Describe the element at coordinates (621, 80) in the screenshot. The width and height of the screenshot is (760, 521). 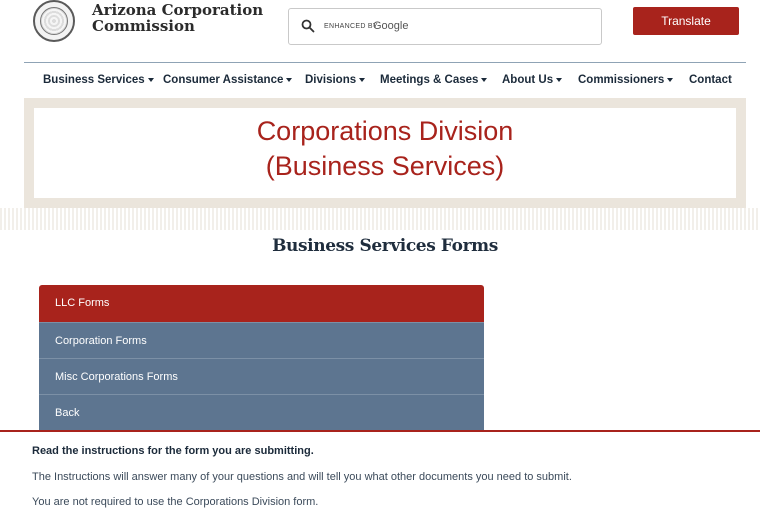
I see `nav-label: Commissioners` at that location.